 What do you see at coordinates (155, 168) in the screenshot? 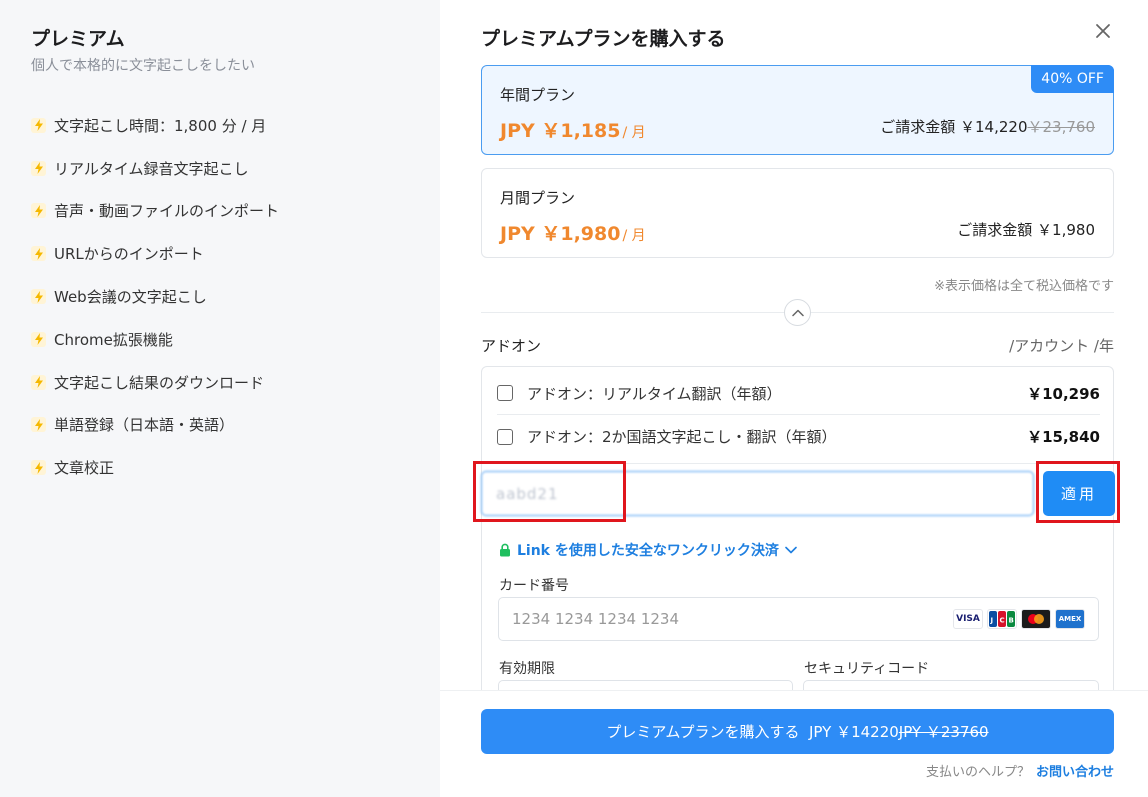
I see `feature-item: リアルタイム録音文字起こし` at bounding box center [155, 168].